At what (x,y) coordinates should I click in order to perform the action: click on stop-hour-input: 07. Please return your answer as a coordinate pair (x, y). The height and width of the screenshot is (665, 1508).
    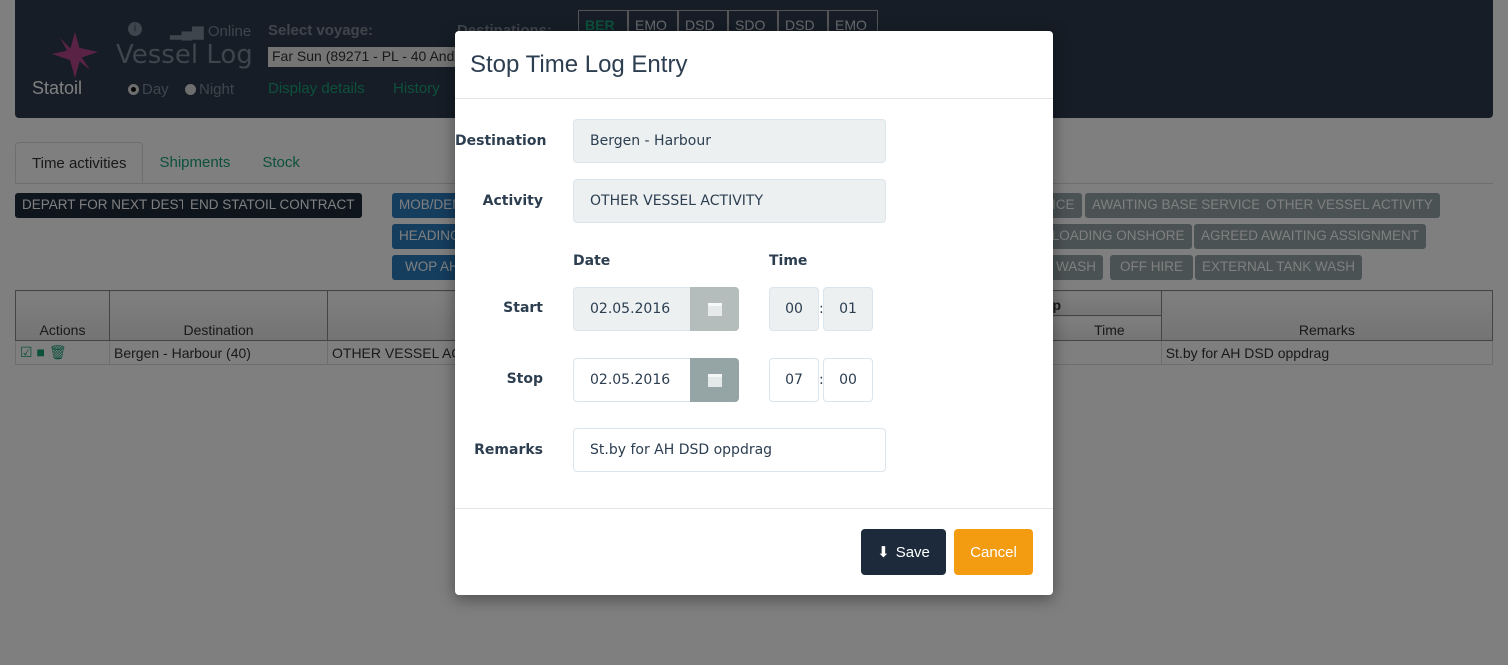
    Looking at the image, I should click on (794, 380).